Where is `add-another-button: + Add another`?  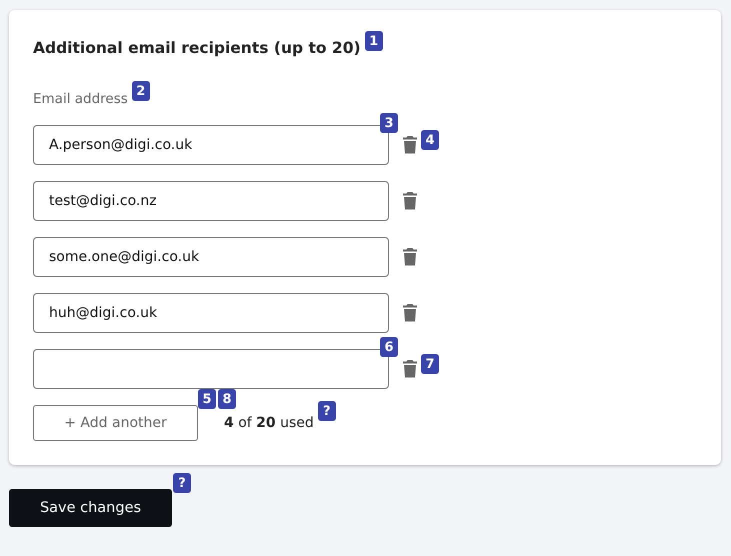
add-another-button: + Add another is located at coordinates (115, 423).